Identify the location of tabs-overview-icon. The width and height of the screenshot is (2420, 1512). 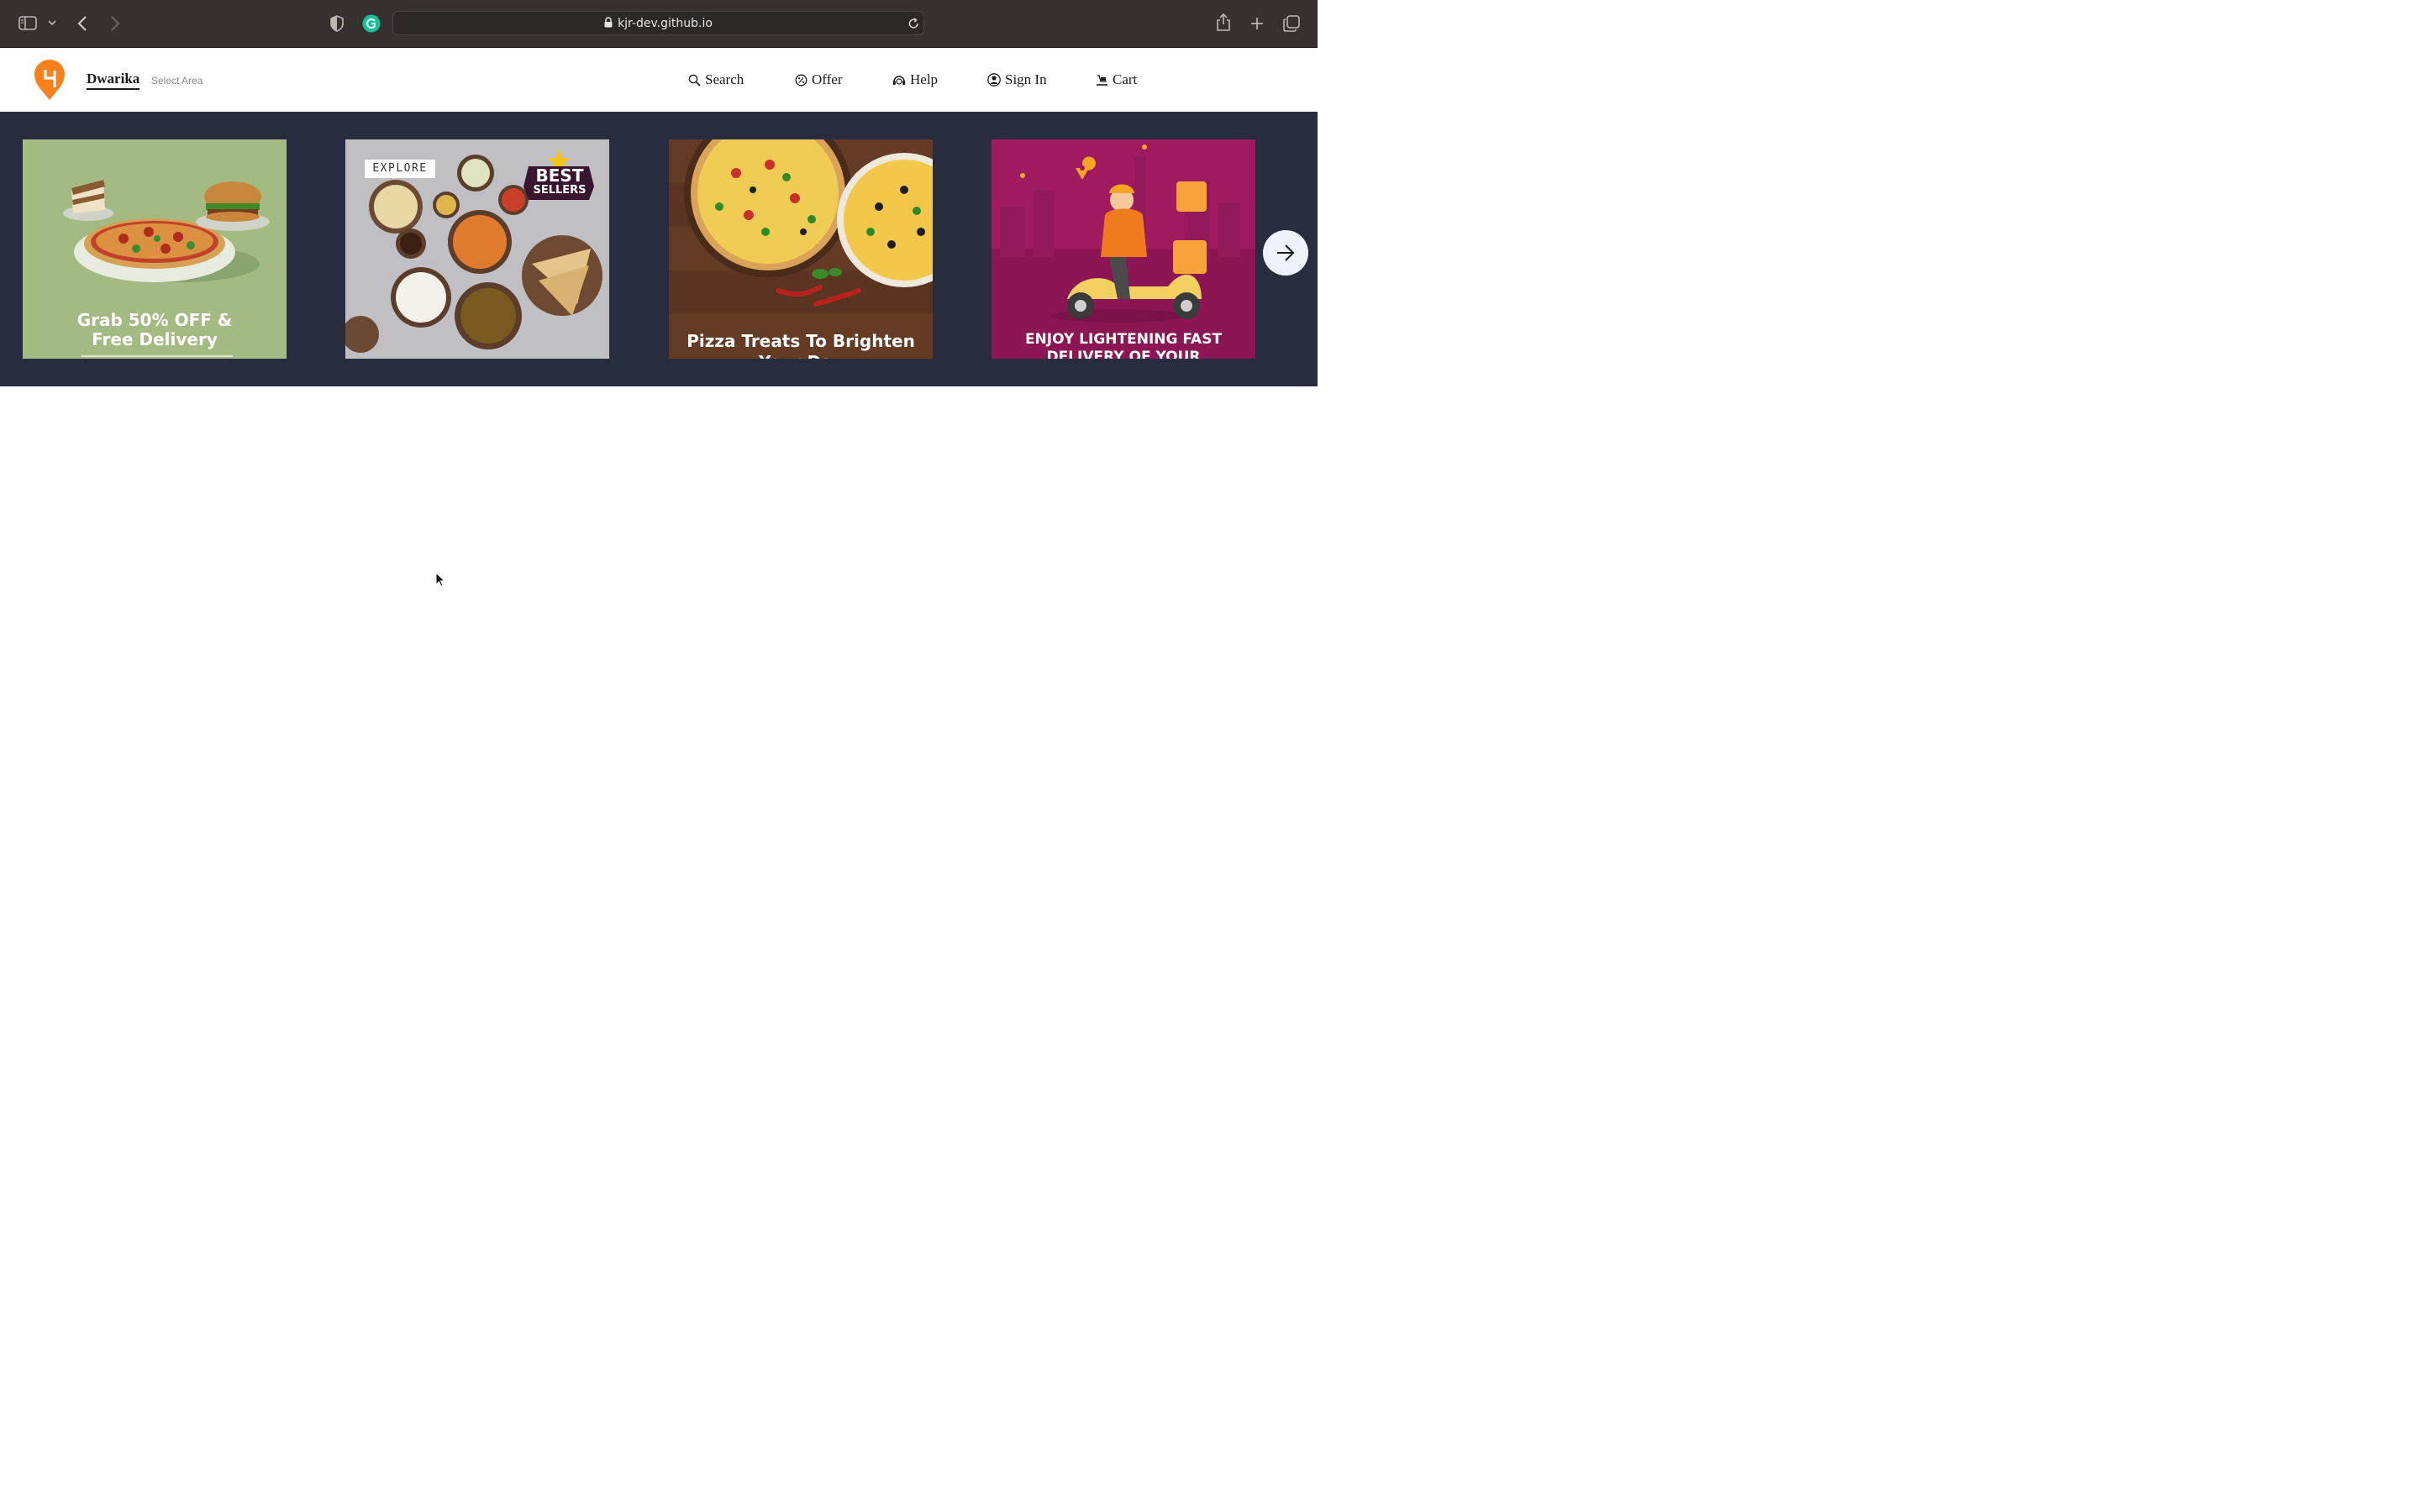
(1291, 23).